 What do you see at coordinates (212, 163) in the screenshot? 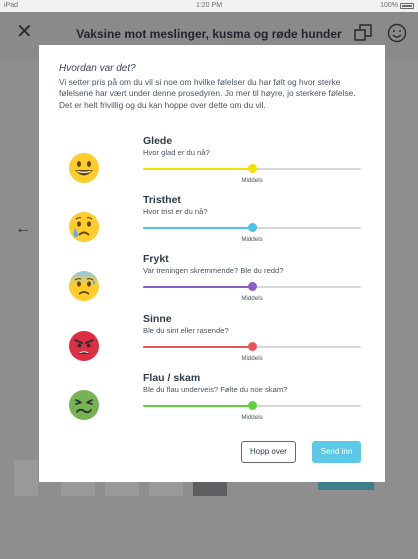
I see `emotion-row-glede: Glede Hvor glad er du nå? Middels` at bounding box center [212, 163].